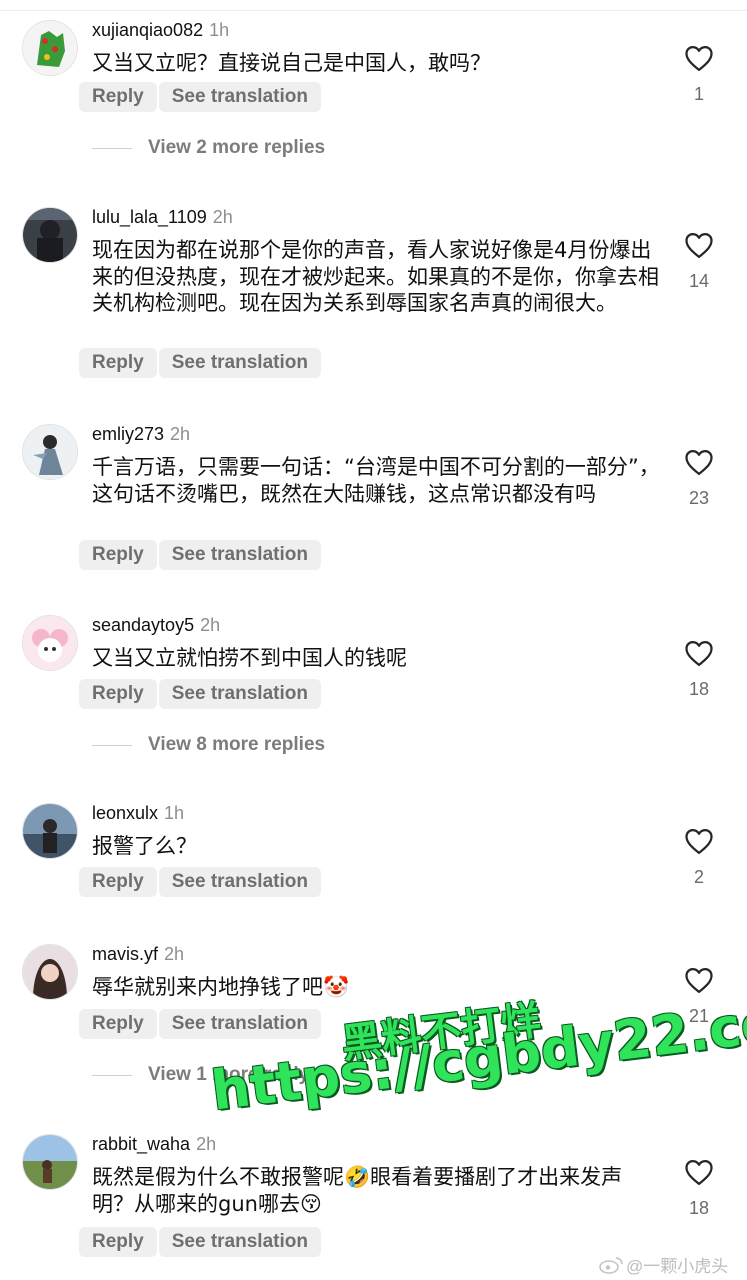 This screenshot has width=747, height=1280. What do you see at coordinates (699, 478) in the screenshot?
I see `like-control: 23` at bounding box center [699, 478].